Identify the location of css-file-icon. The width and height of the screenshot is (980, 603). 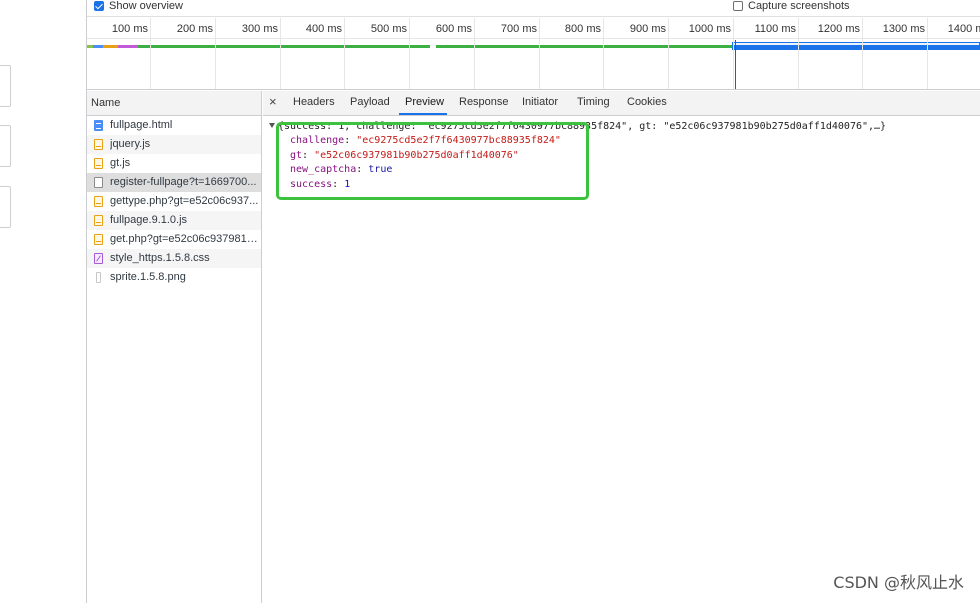
(98, 258).